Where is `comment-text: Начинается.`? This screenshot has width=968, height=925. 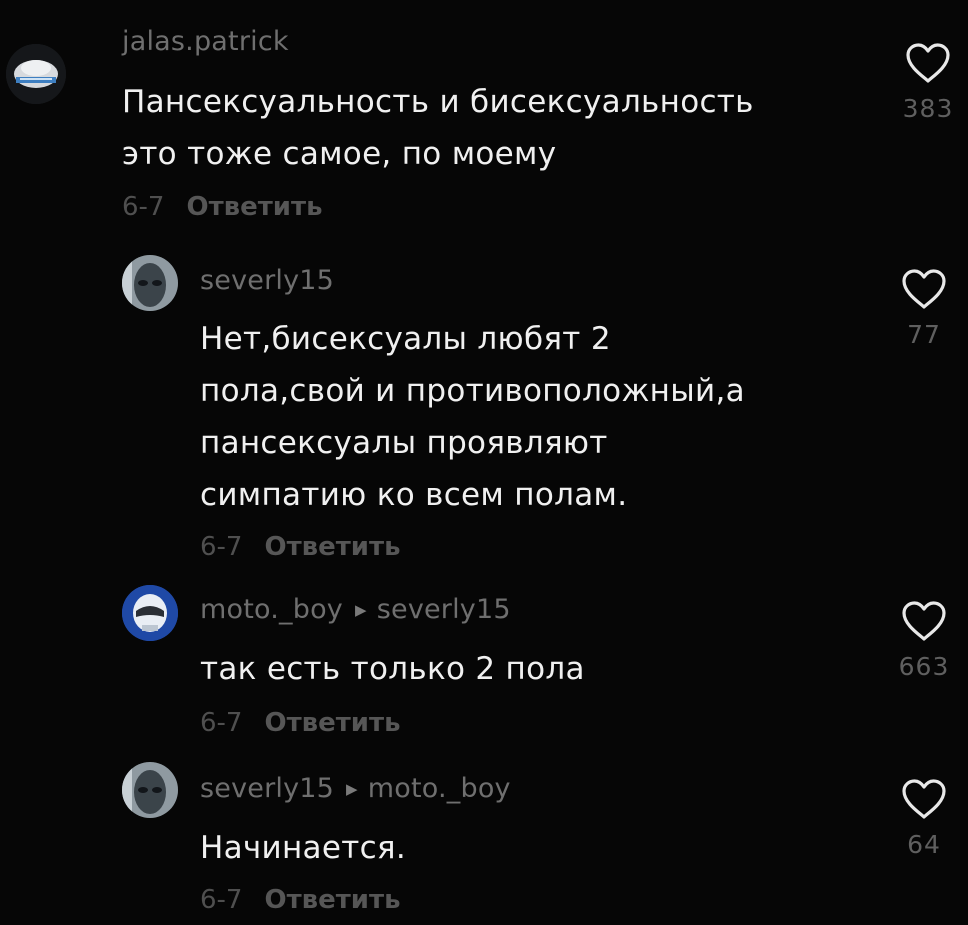 comment-text: Начинается. is located at coordinates (303, 848).